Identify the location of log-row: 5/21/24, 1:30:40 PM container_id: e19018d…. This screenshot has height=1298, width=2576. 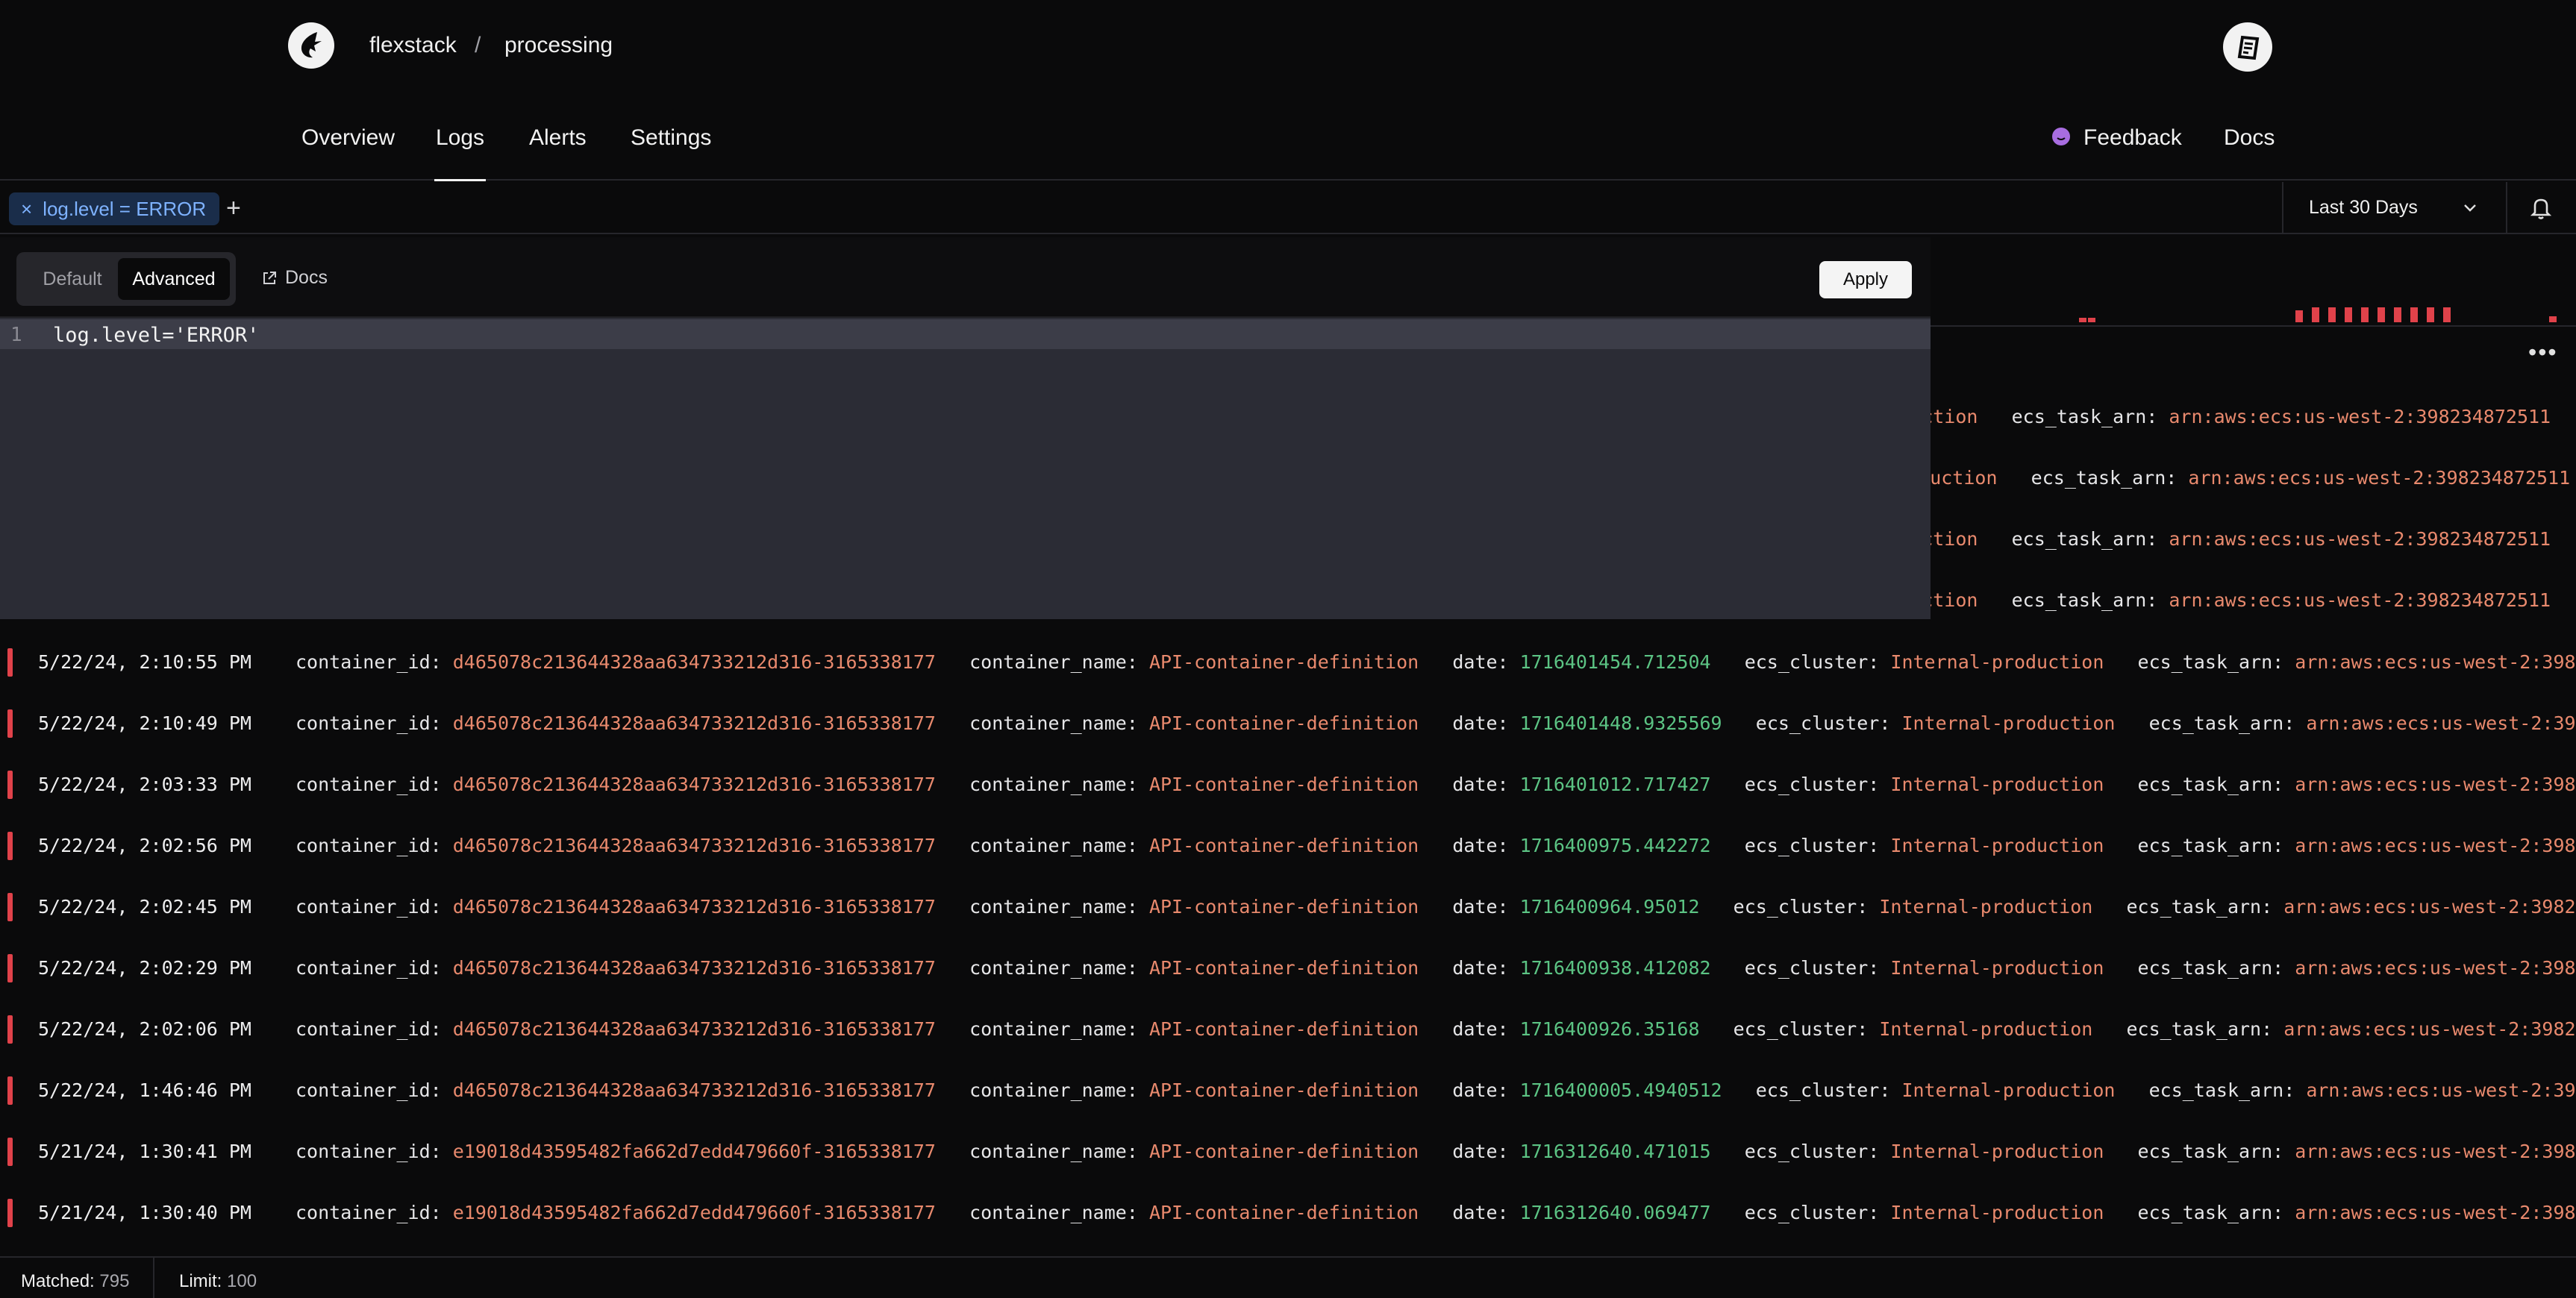
(1288, 1213).